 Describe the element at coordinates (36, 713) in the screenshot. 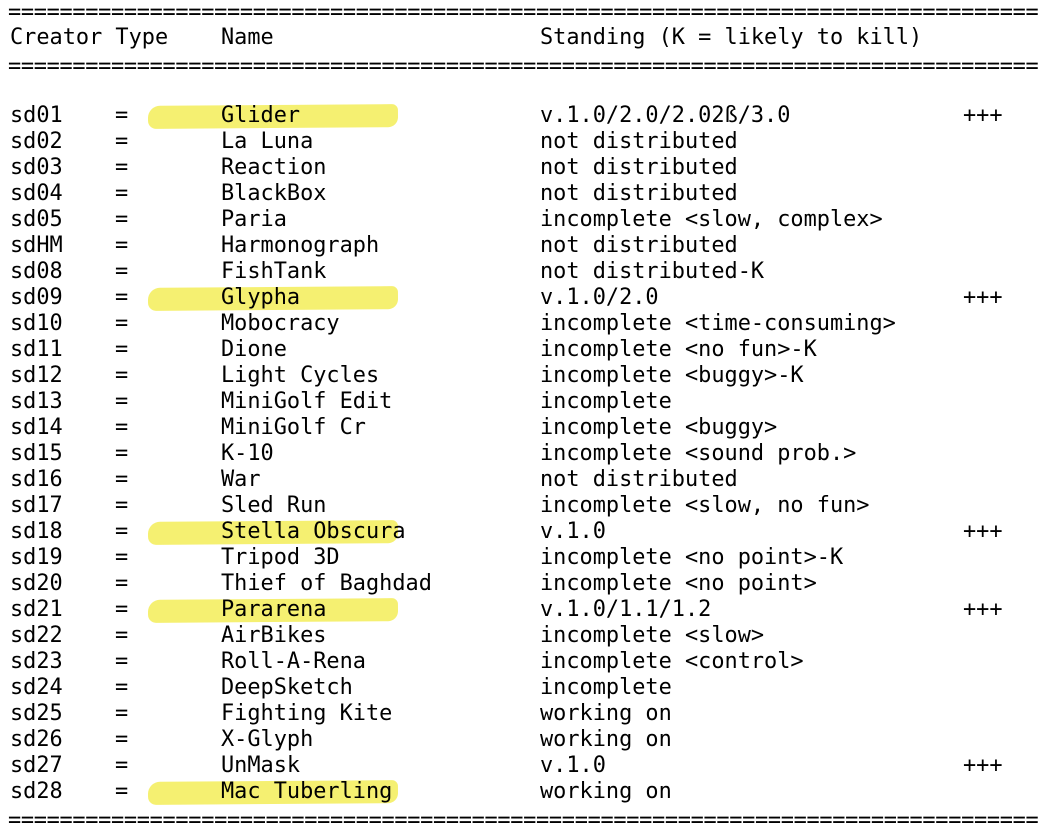

I see `creator-code: sd25` at that location.